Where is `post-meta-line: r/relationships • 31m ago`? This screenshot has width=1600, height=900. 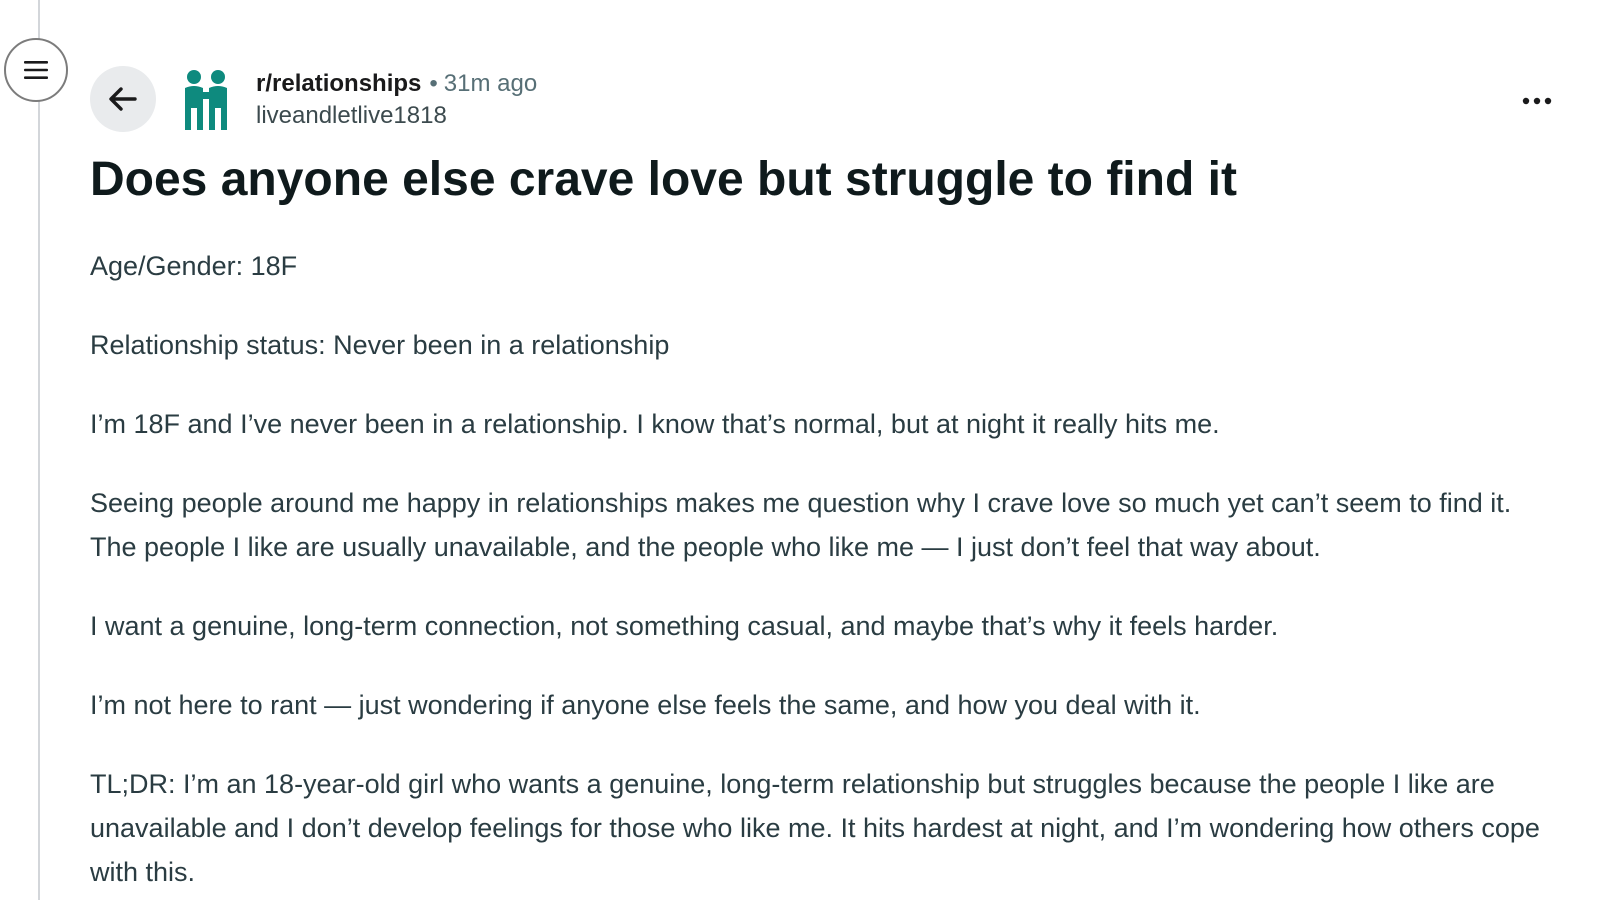 post-meta-line: r/relationships • 31m ago is located at coordinates (396, 84).